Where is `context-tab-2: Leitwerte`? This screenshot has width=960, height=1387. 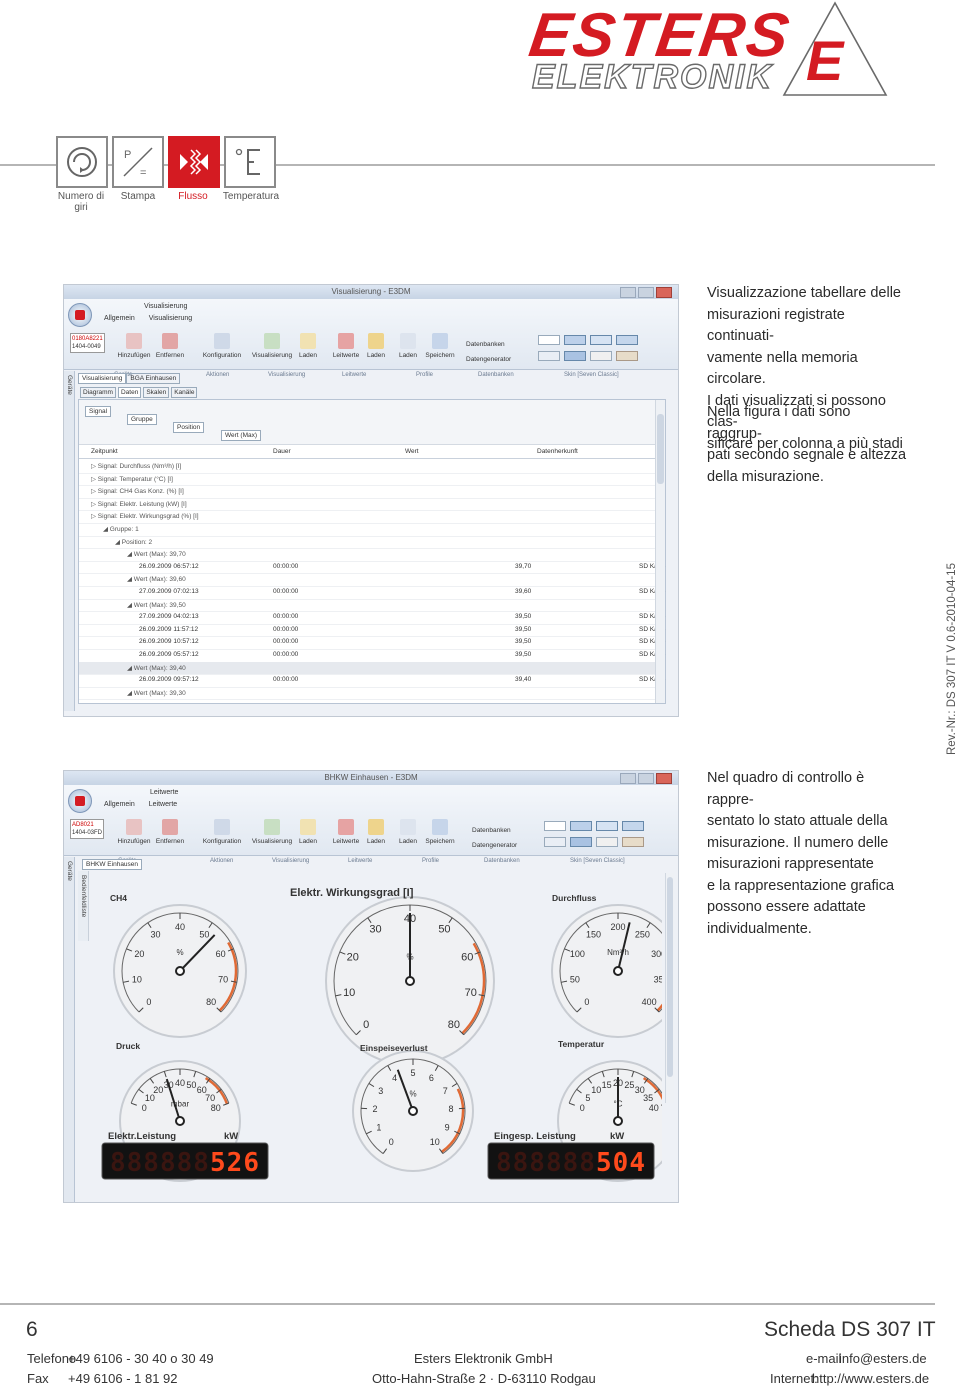
context-tab-2: Leitwerte is located at coordinates (164, 792).